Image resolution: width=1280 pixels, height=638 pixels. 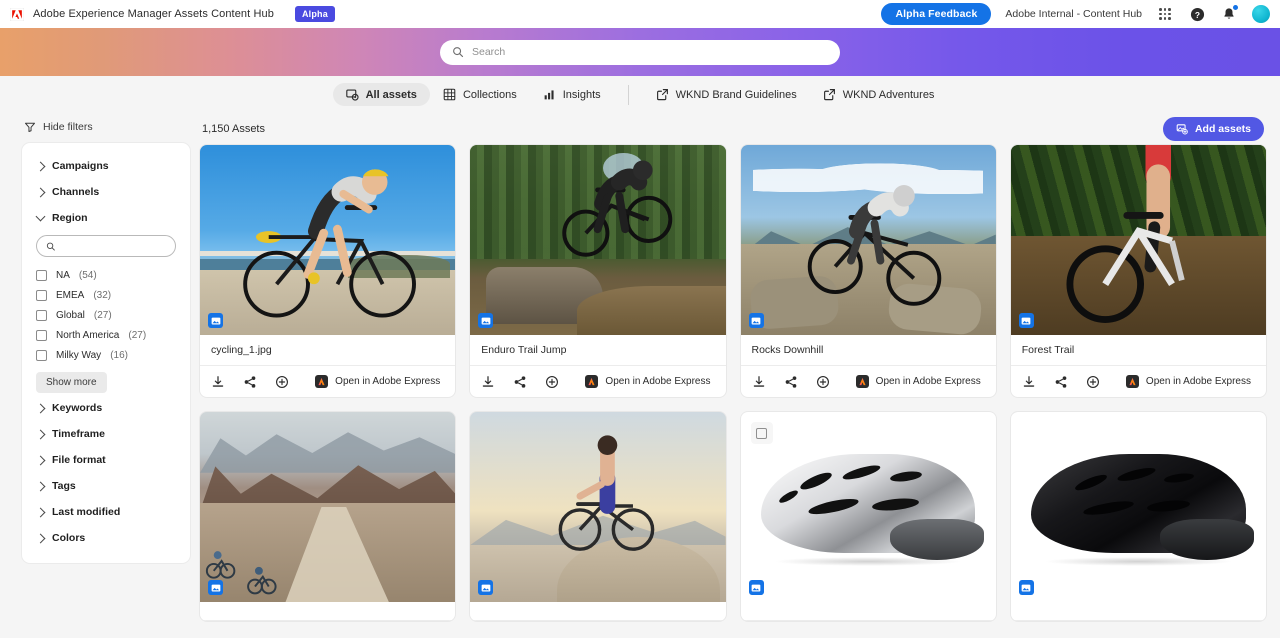 What do you see at coordinates (1261, 14) in the screenshot?
I see `avatar` at bounding box center [1261, 14].